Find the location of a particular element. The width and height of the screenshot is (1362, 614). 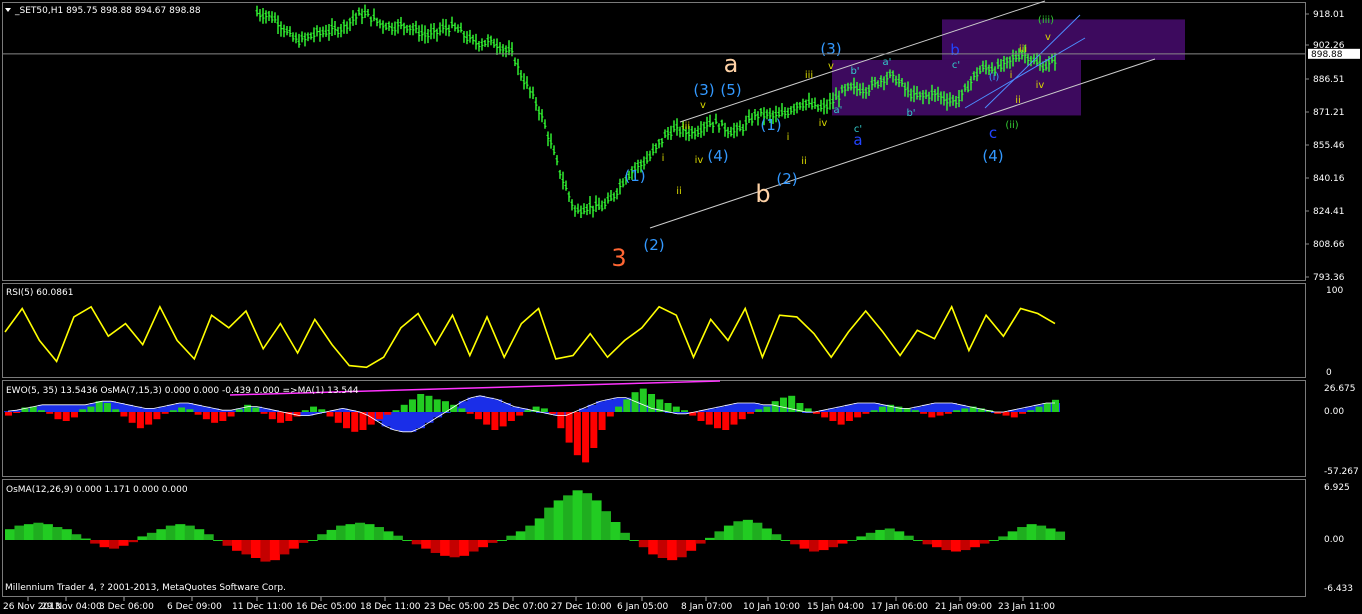

main-header: _SET50,H1 895.75 898.88 894.67 898.88 is located at coordinates (103, 11).